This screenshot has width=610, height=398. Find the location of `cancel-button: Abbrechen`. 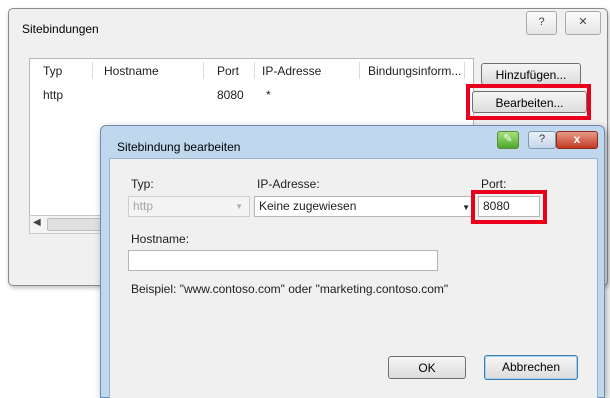

cancel-button: Abbrechen is located at coordinates (531, 367).